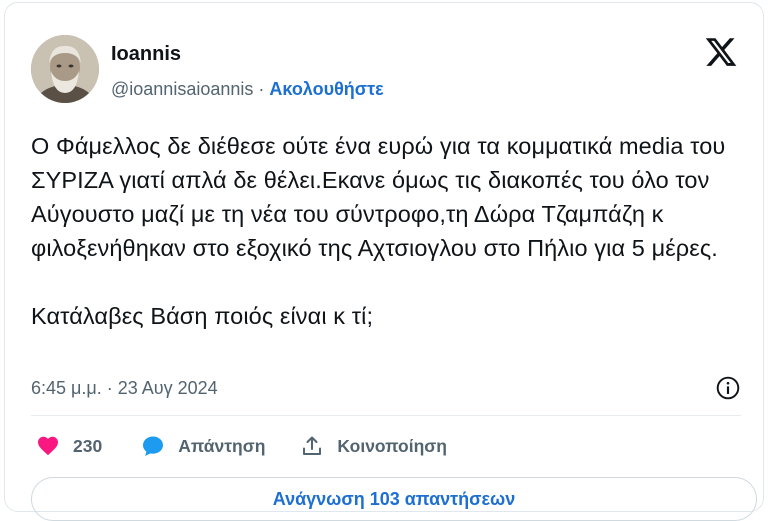 This screenshot has height=521, width=768. Describe the element at coordinates (153, 446) in the screenshot. I see `speech-bubble-icon` at that location.